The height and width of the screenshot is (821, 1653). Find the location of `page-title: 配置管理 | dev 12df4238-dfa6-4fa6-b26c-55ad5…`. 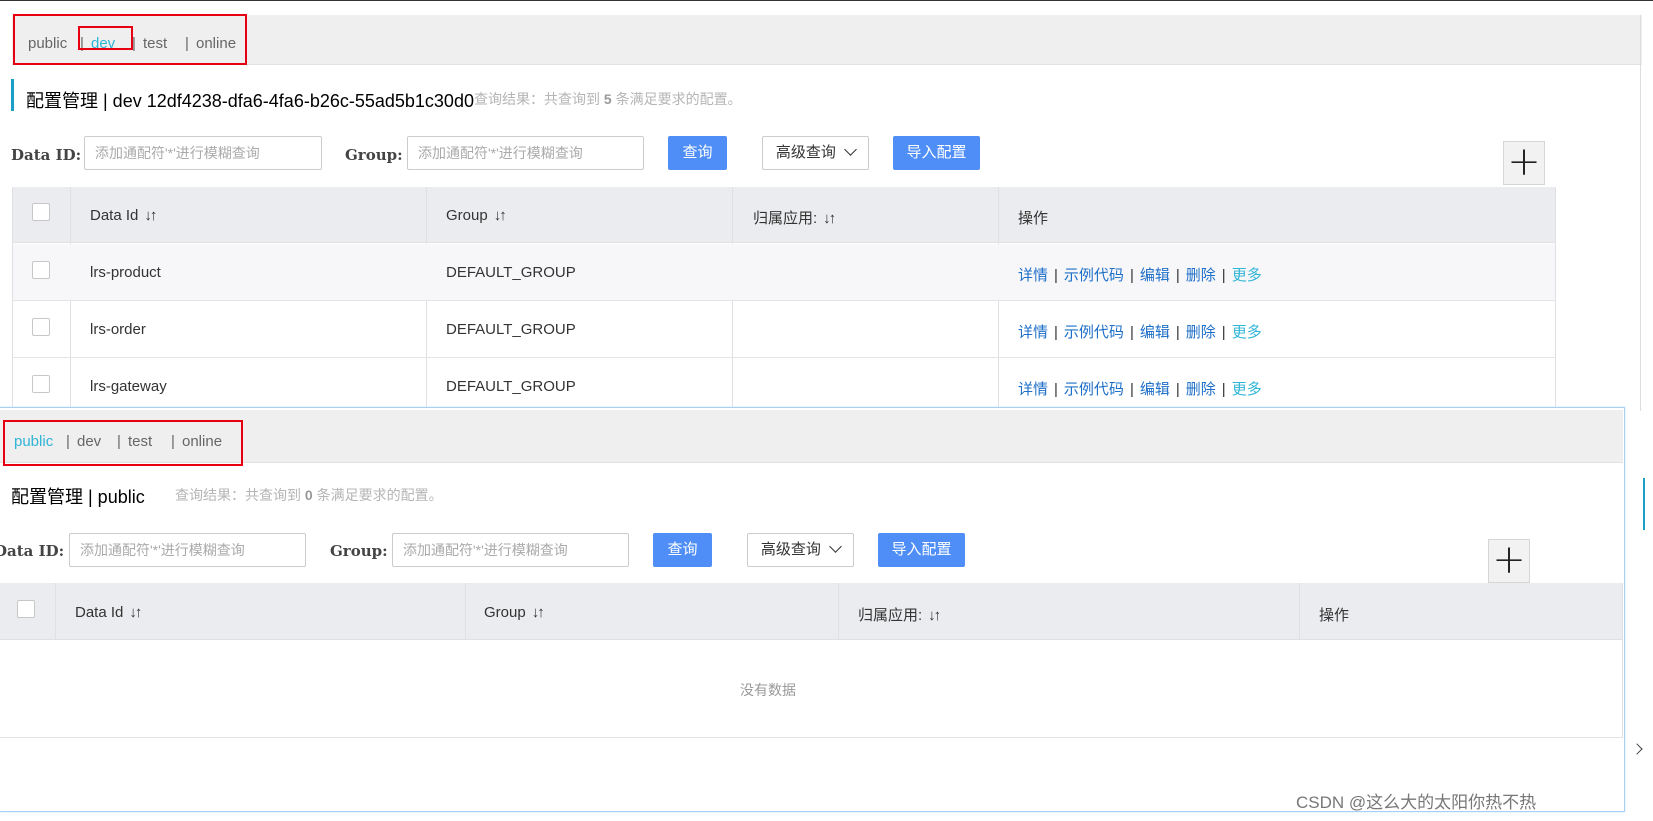

page-title: 配置管理 | dev 12df4238-dfa6-4fa6-b26c-55ad5… is located at coordinates (250, 101).